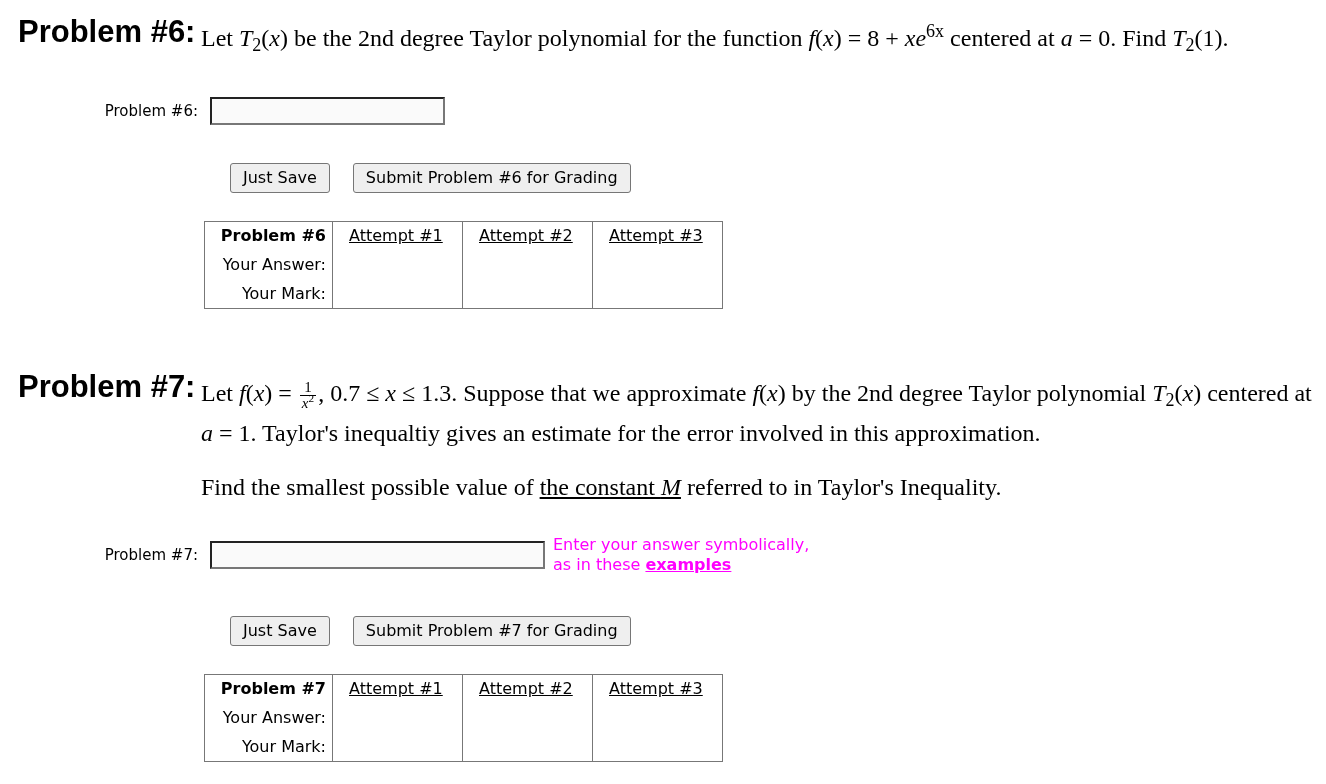 The width and height of the screenshot is (1326, 784). What do you see at coordinates (682, 555) in the screenshot?
I see `answer-hint: Enter your answer symbolically, as in these examples` at bounding box center [682, 555].